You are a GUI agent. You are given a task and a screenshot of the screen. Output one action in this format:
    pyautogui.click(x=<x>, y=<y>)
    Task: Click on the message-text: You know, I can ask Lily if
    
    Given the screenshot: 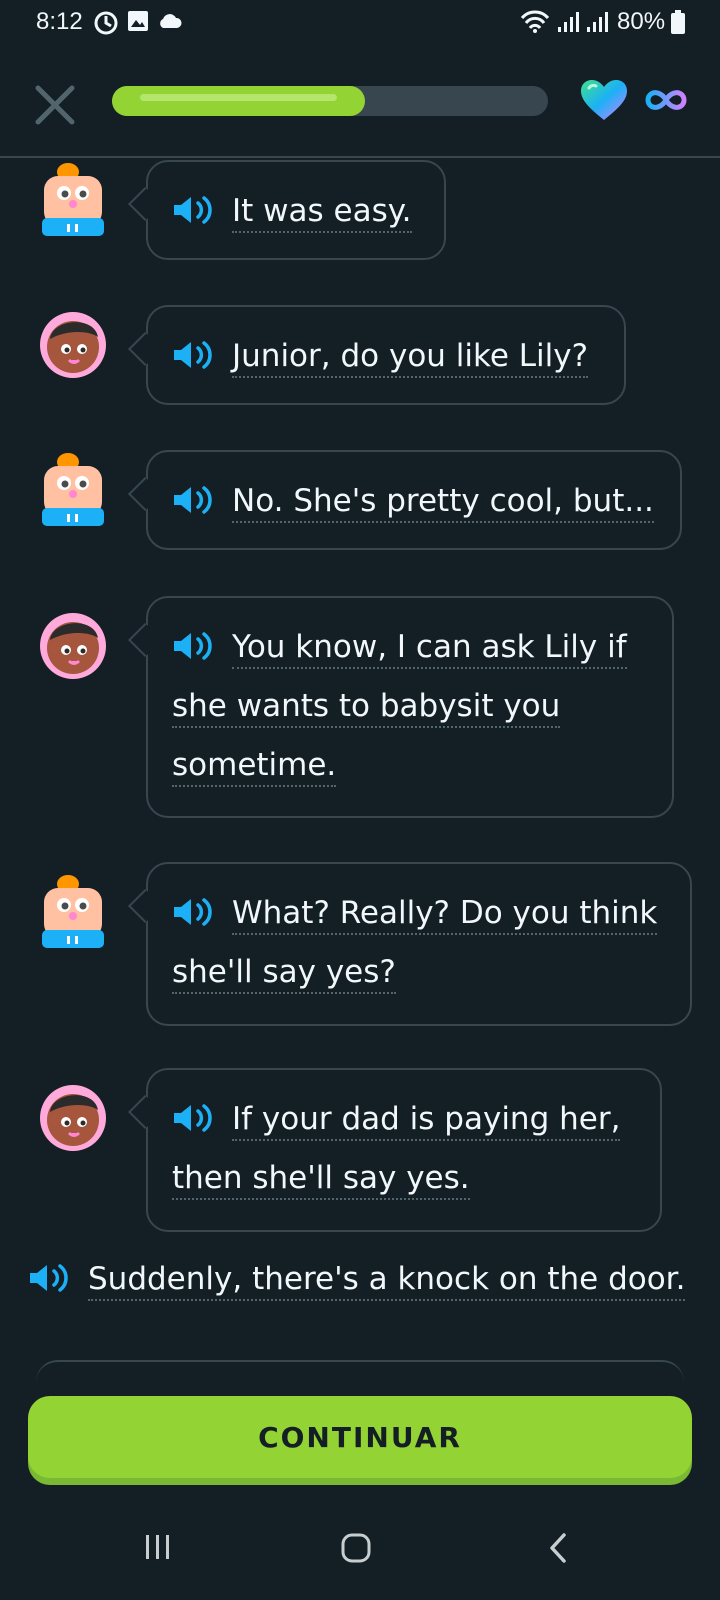 What is the action you would take?
    pyautogui.click(x=429, y=649)
    